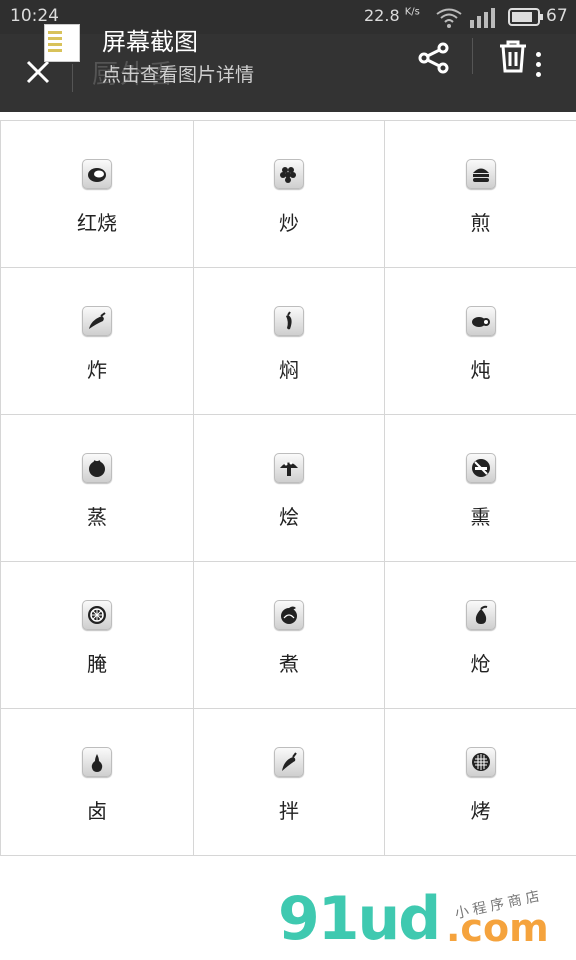 This screenshot has width=576, height=960. I want to click on screenshot-title: 屏幕截图, so click(150, 39).